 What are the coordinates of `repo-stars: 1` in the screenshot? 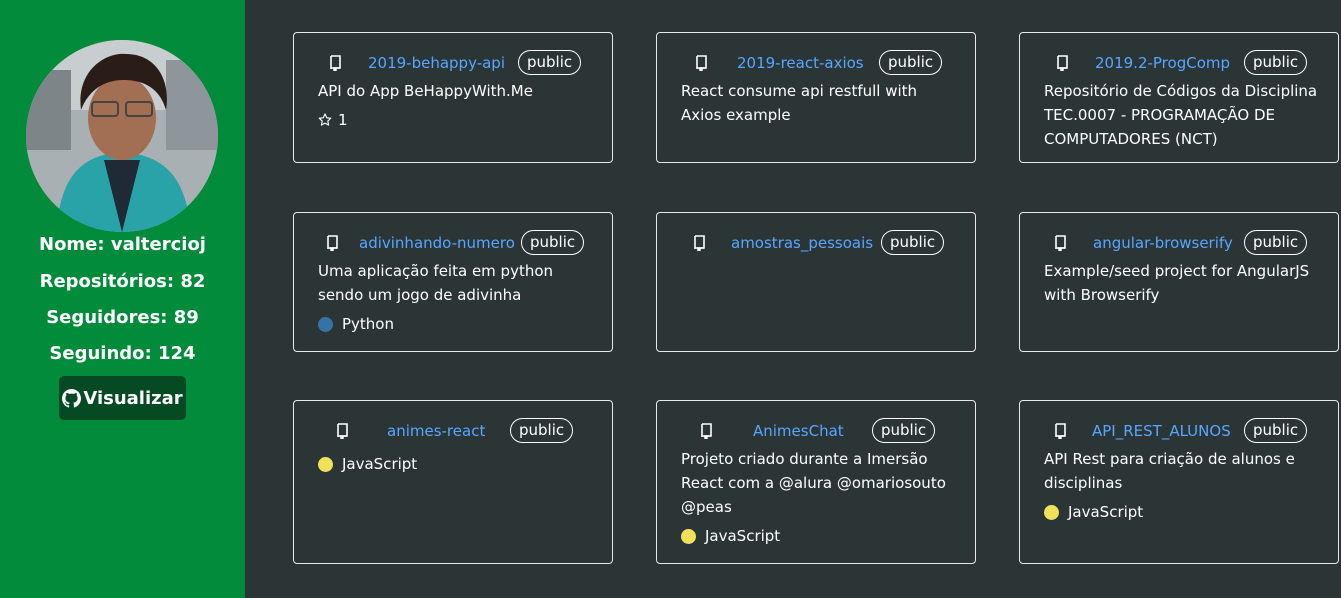 It's located at (333, 120).